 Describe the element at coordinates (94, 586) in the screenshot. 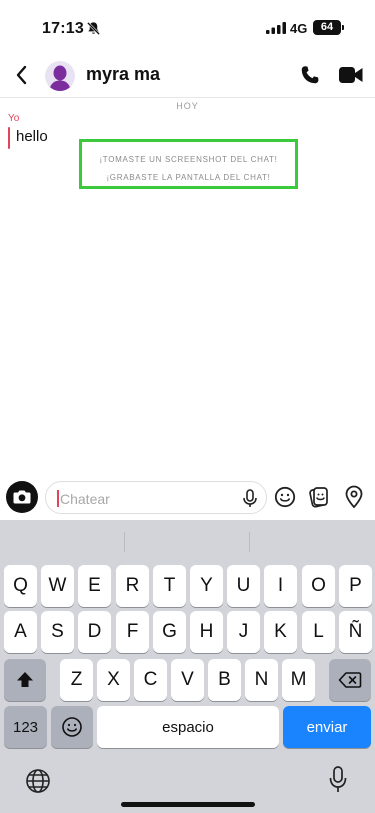

I see `key-e: E` at that location.